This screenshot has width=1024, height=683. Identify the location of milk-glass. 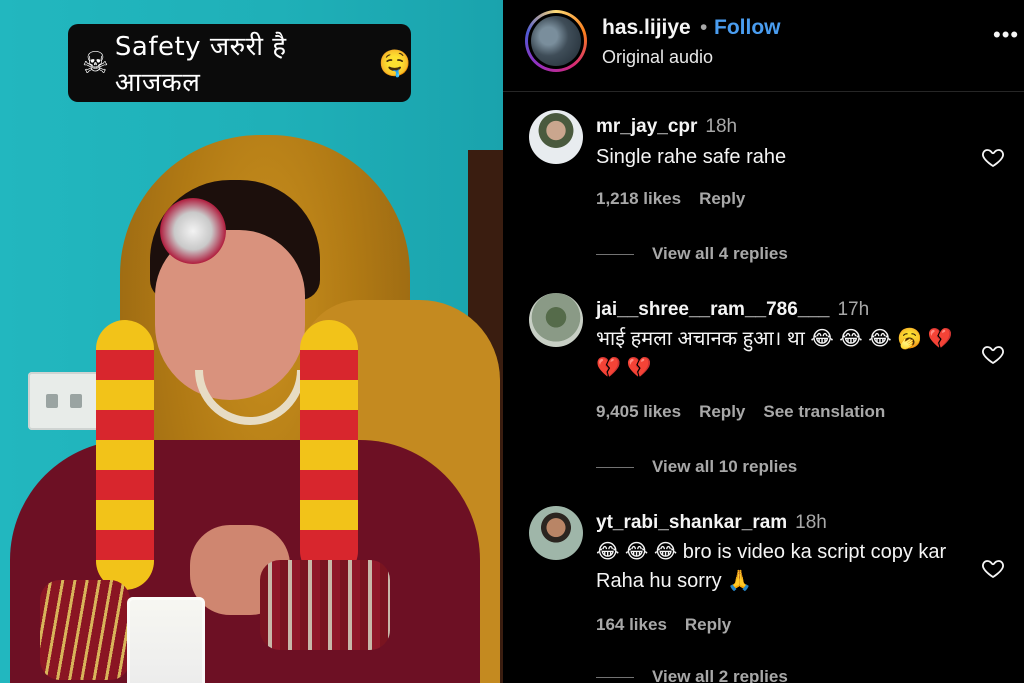
(166, 640).